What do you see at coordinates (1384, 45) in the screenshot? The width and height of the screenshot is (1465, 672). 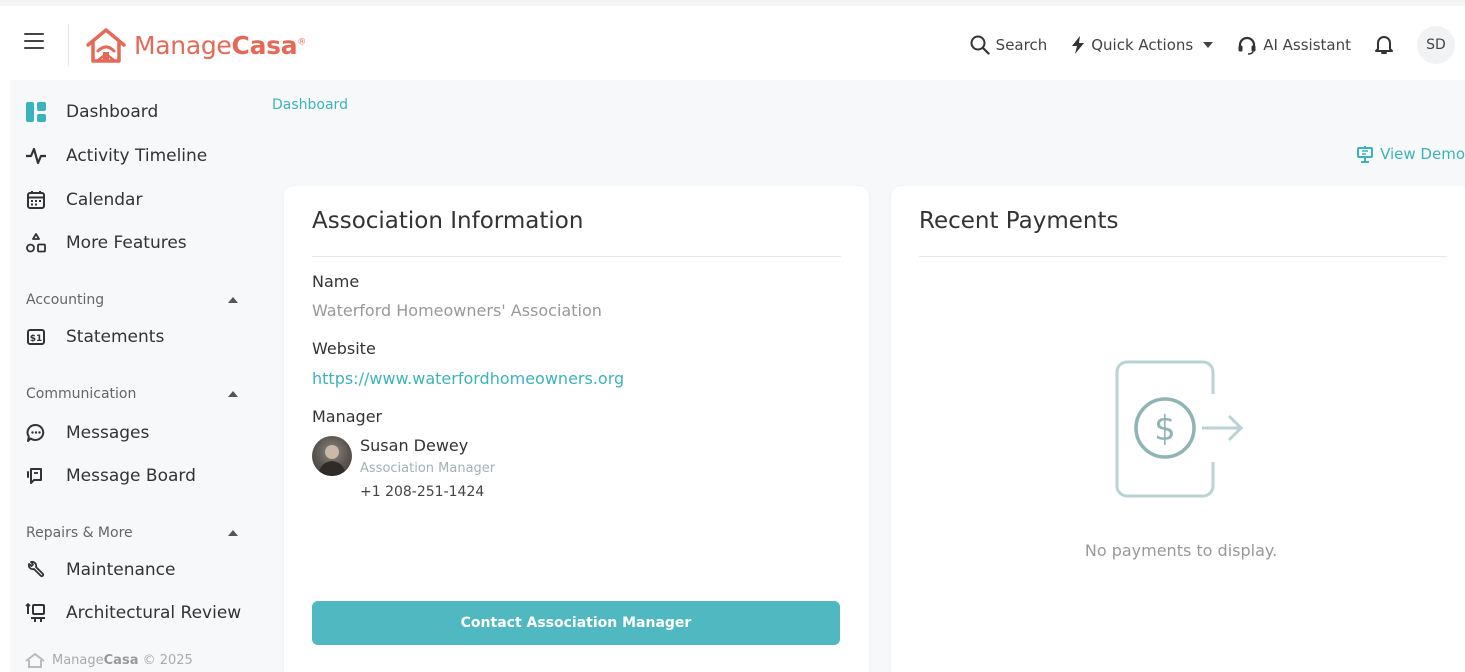 I see `bell-icon` at bounding box center [1384, 45].